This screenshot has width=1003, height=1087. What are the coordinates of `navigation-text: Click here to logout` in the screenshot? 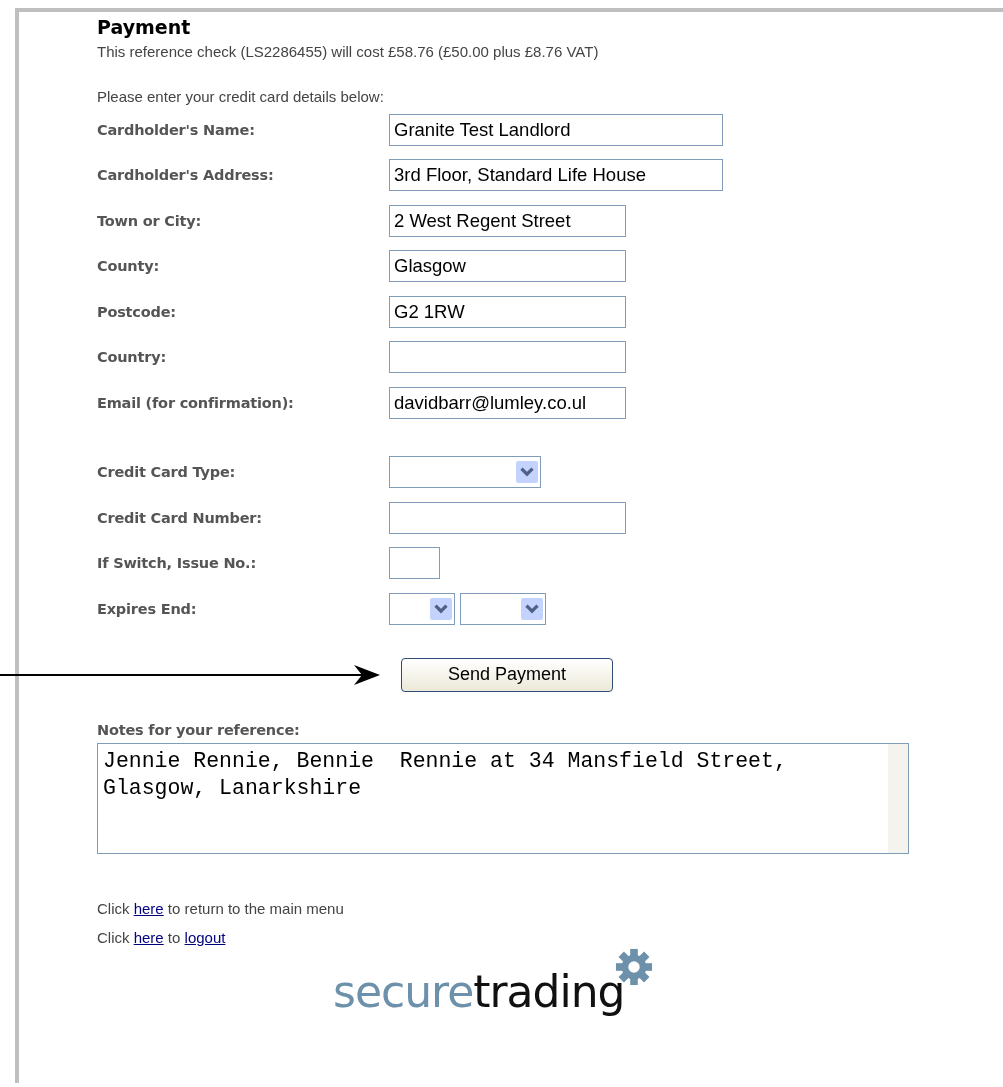 It's located at (162, 937).